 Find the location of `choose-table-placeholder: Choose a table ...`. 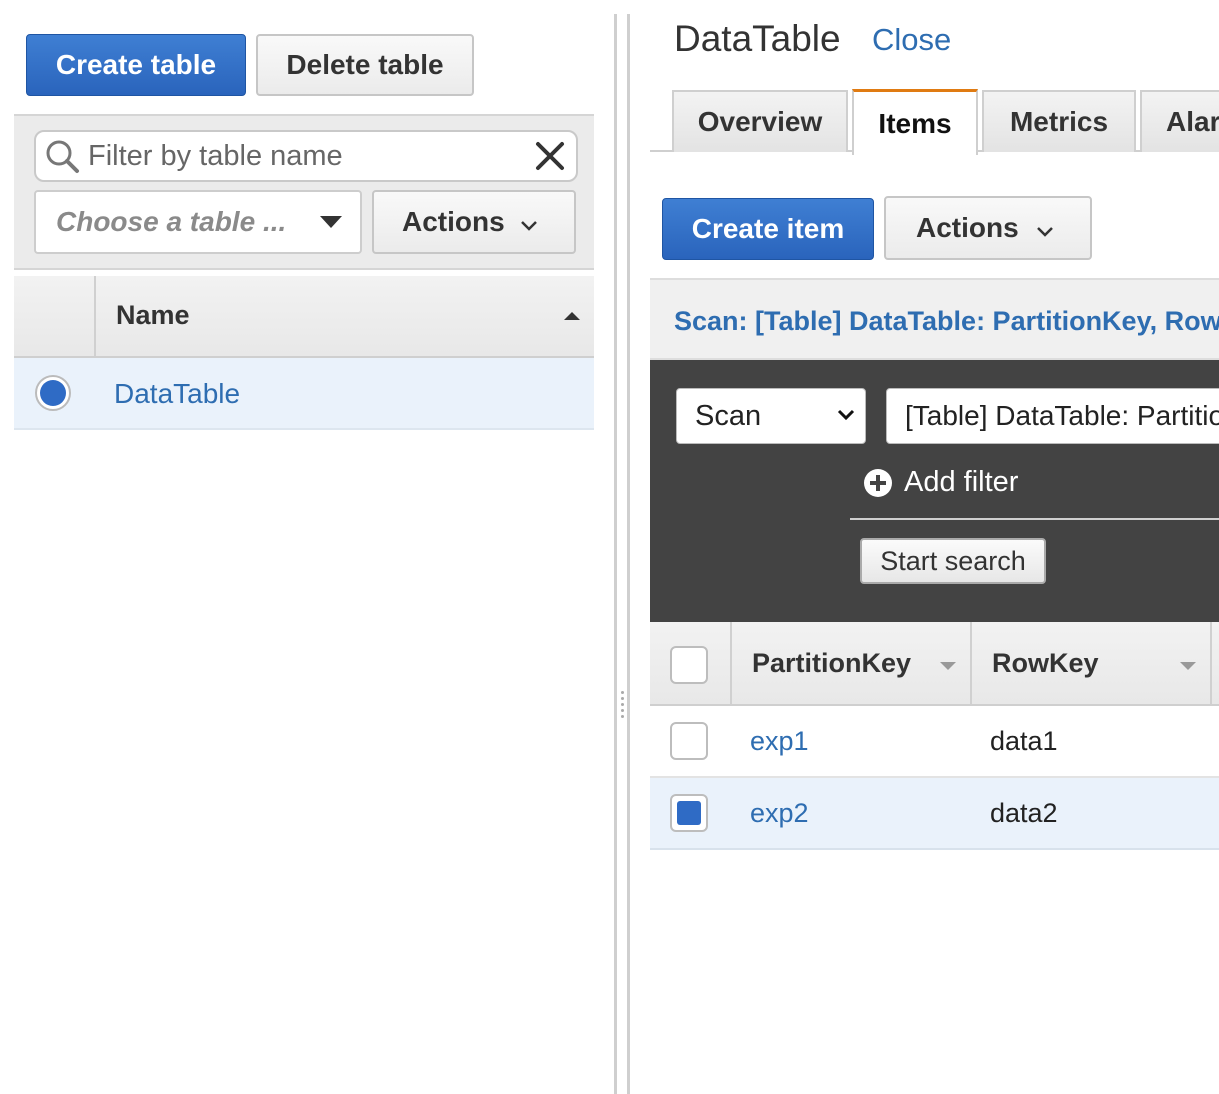

choose-table-placeholder: Choose a table ... is located at coordinates (171, 221).